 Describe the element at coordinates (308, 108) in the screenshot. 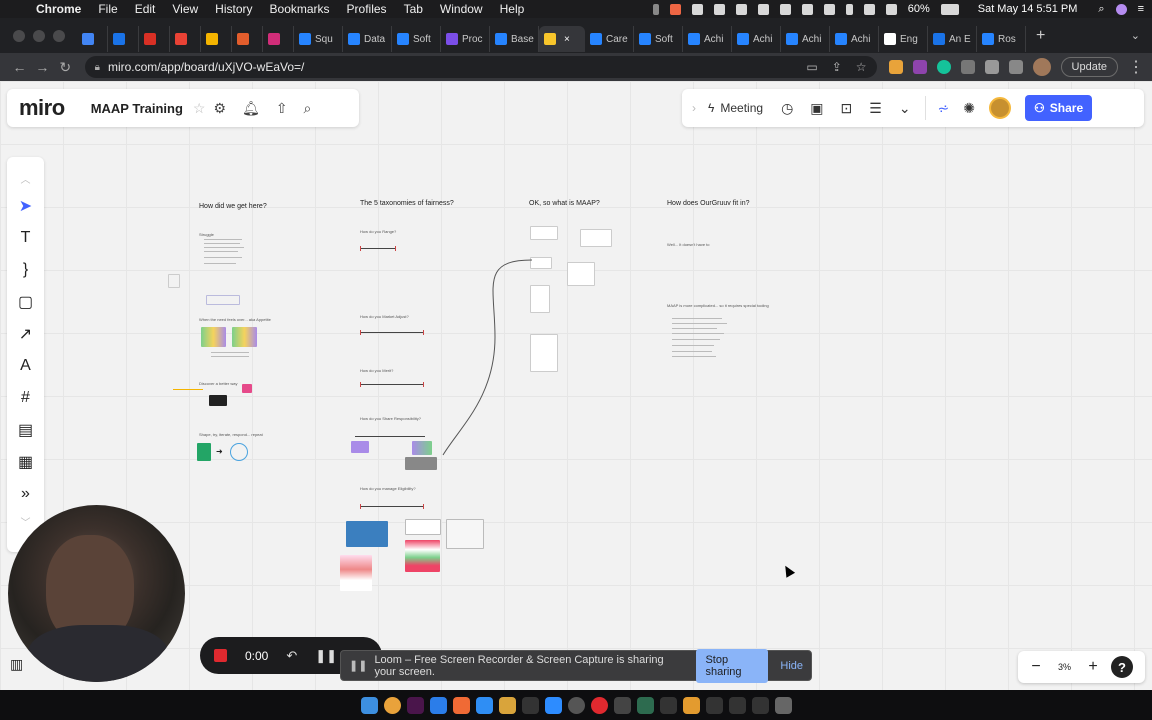

I see `search-icon: ⌕` at that location.